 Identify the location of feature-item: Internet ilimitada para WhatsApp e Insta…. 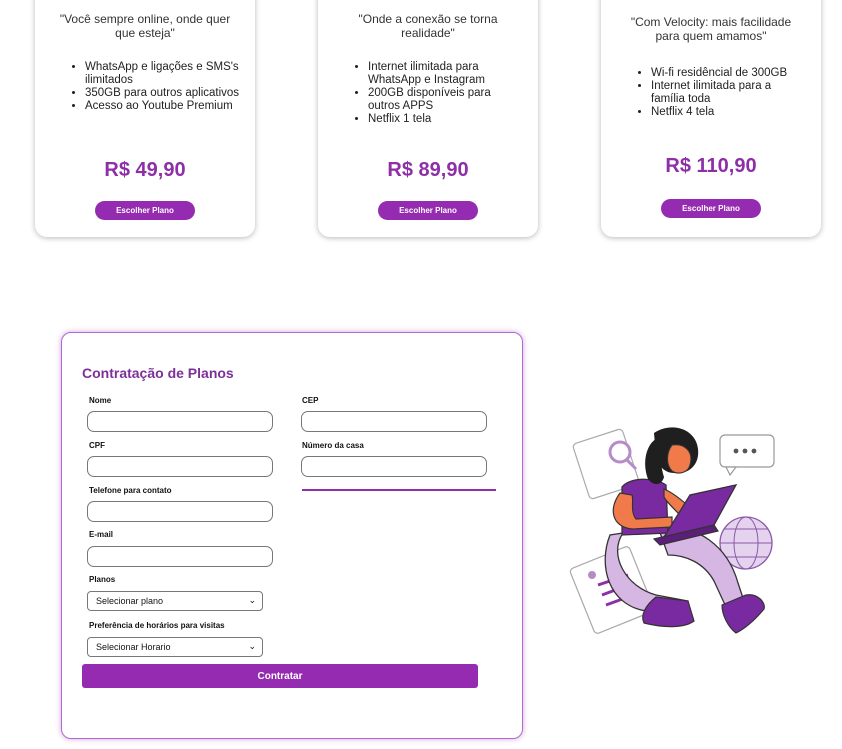
(446, 74).